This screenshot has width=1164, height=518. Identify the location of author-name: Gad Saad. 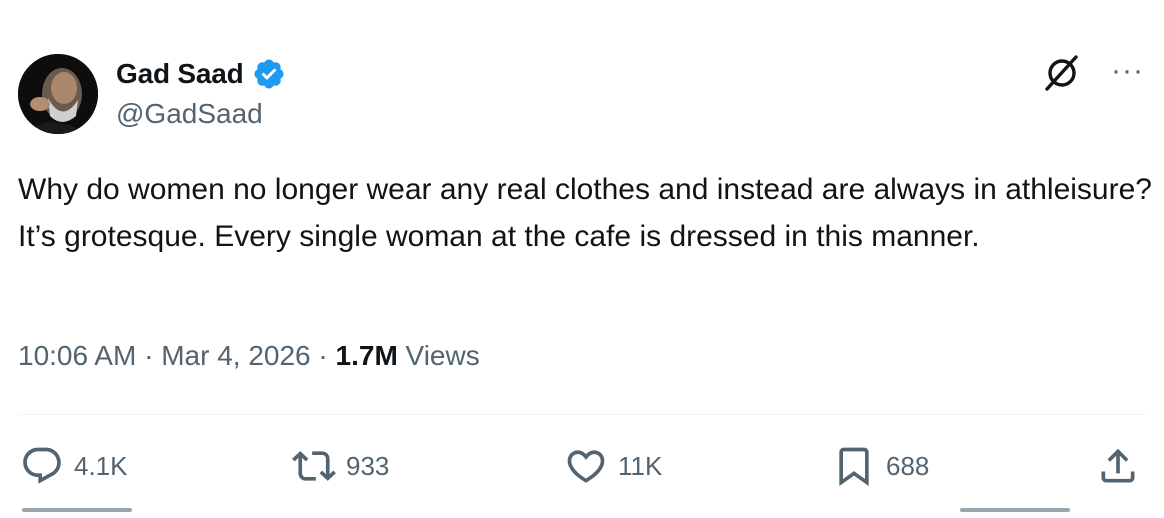
(180, 74).